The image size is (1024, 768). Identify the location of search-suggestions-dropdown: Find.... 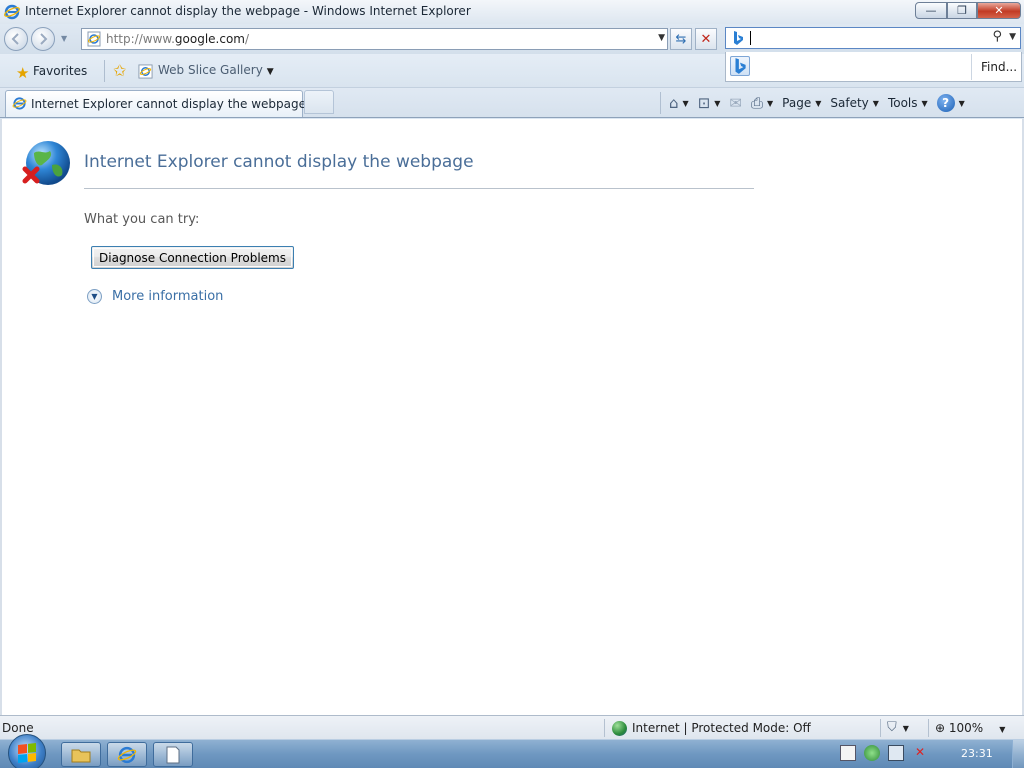
(873, 67).